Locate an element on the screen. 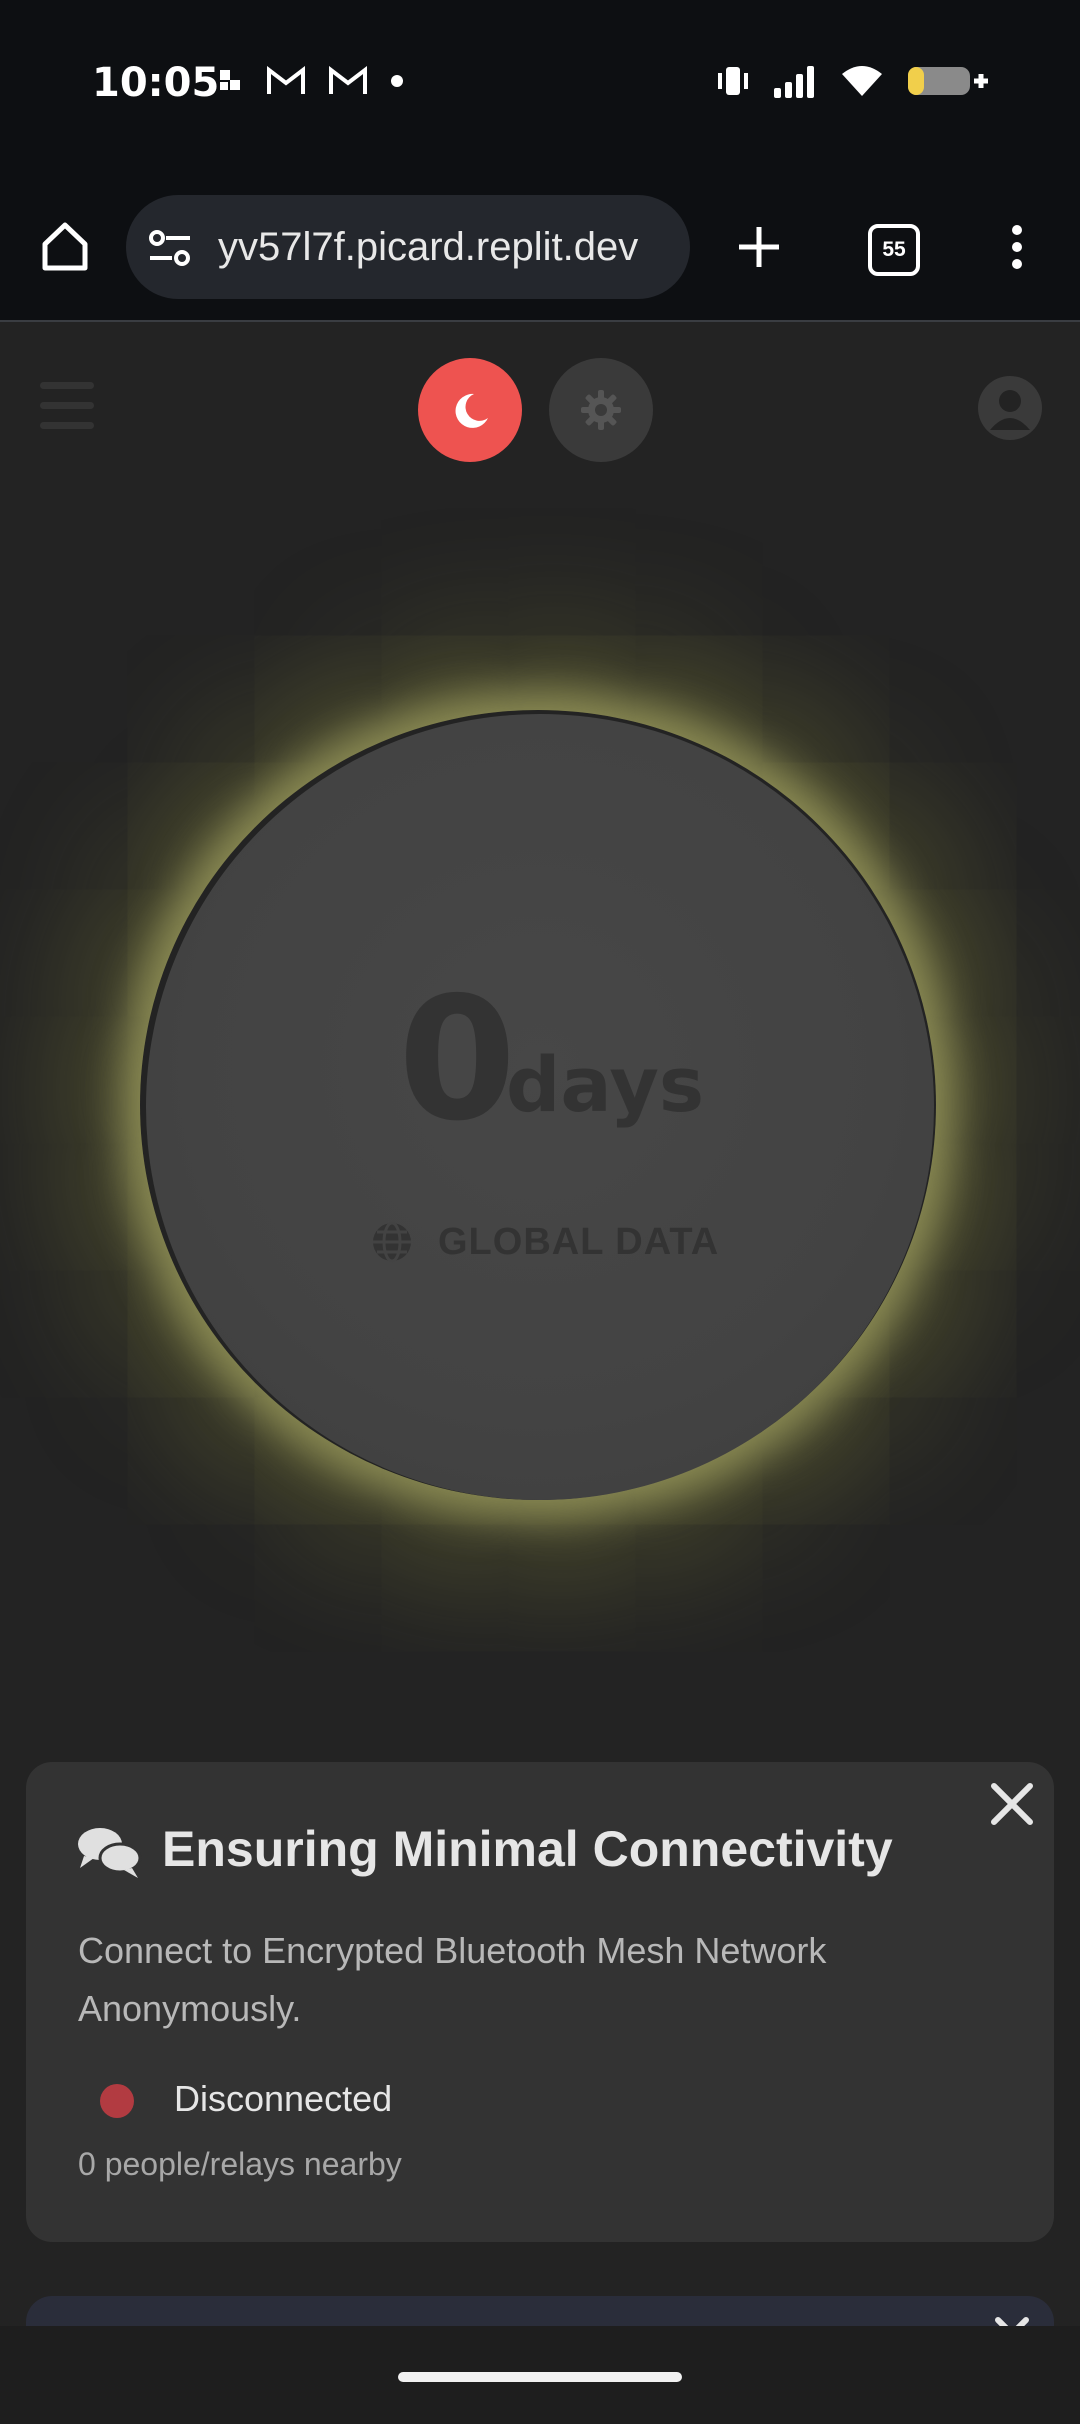 The width and height of the screenshot is (1080, 2424). settings-button is located at coordinates (601, 410).